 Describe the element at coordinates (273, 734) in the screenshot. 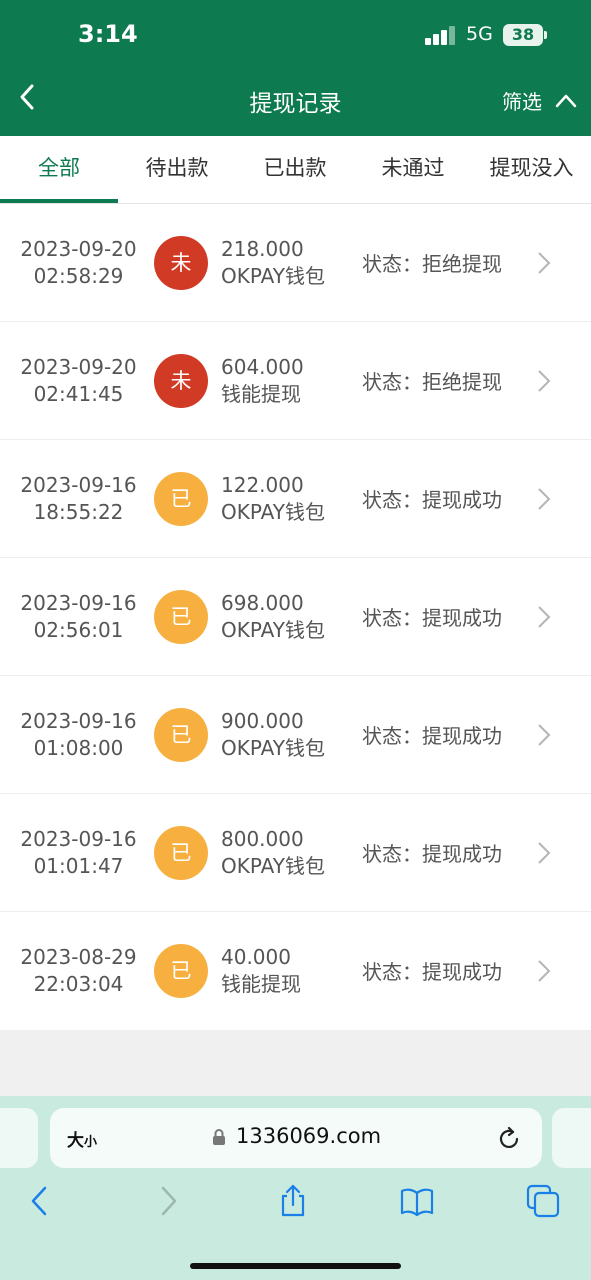

I see `record-amount: 900.000 OKPAY钱包` at that location.